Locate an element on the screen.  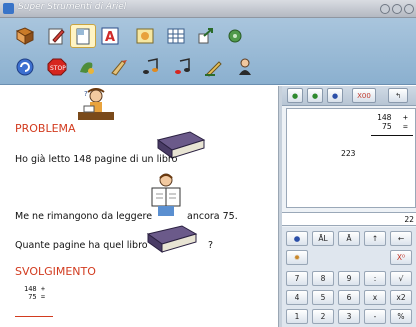
key-1: 1 is located at coordinates (297, 316).